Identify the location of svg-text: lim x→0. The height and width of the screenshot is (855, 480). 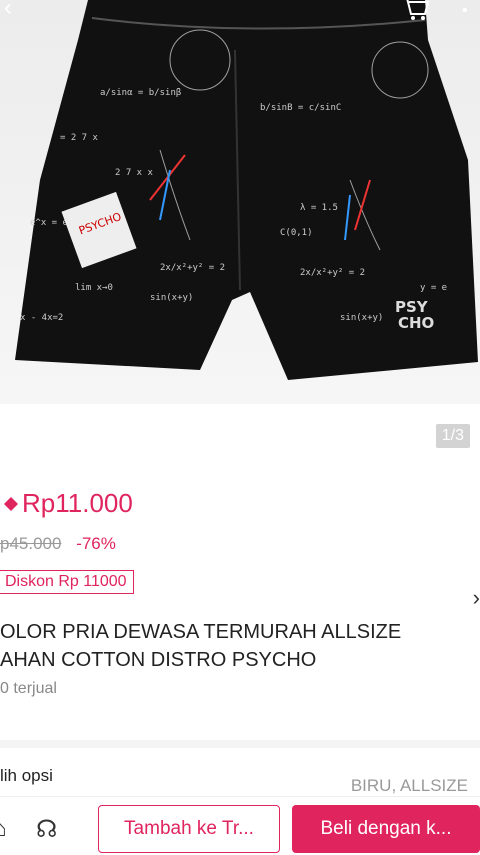
(94, 288).